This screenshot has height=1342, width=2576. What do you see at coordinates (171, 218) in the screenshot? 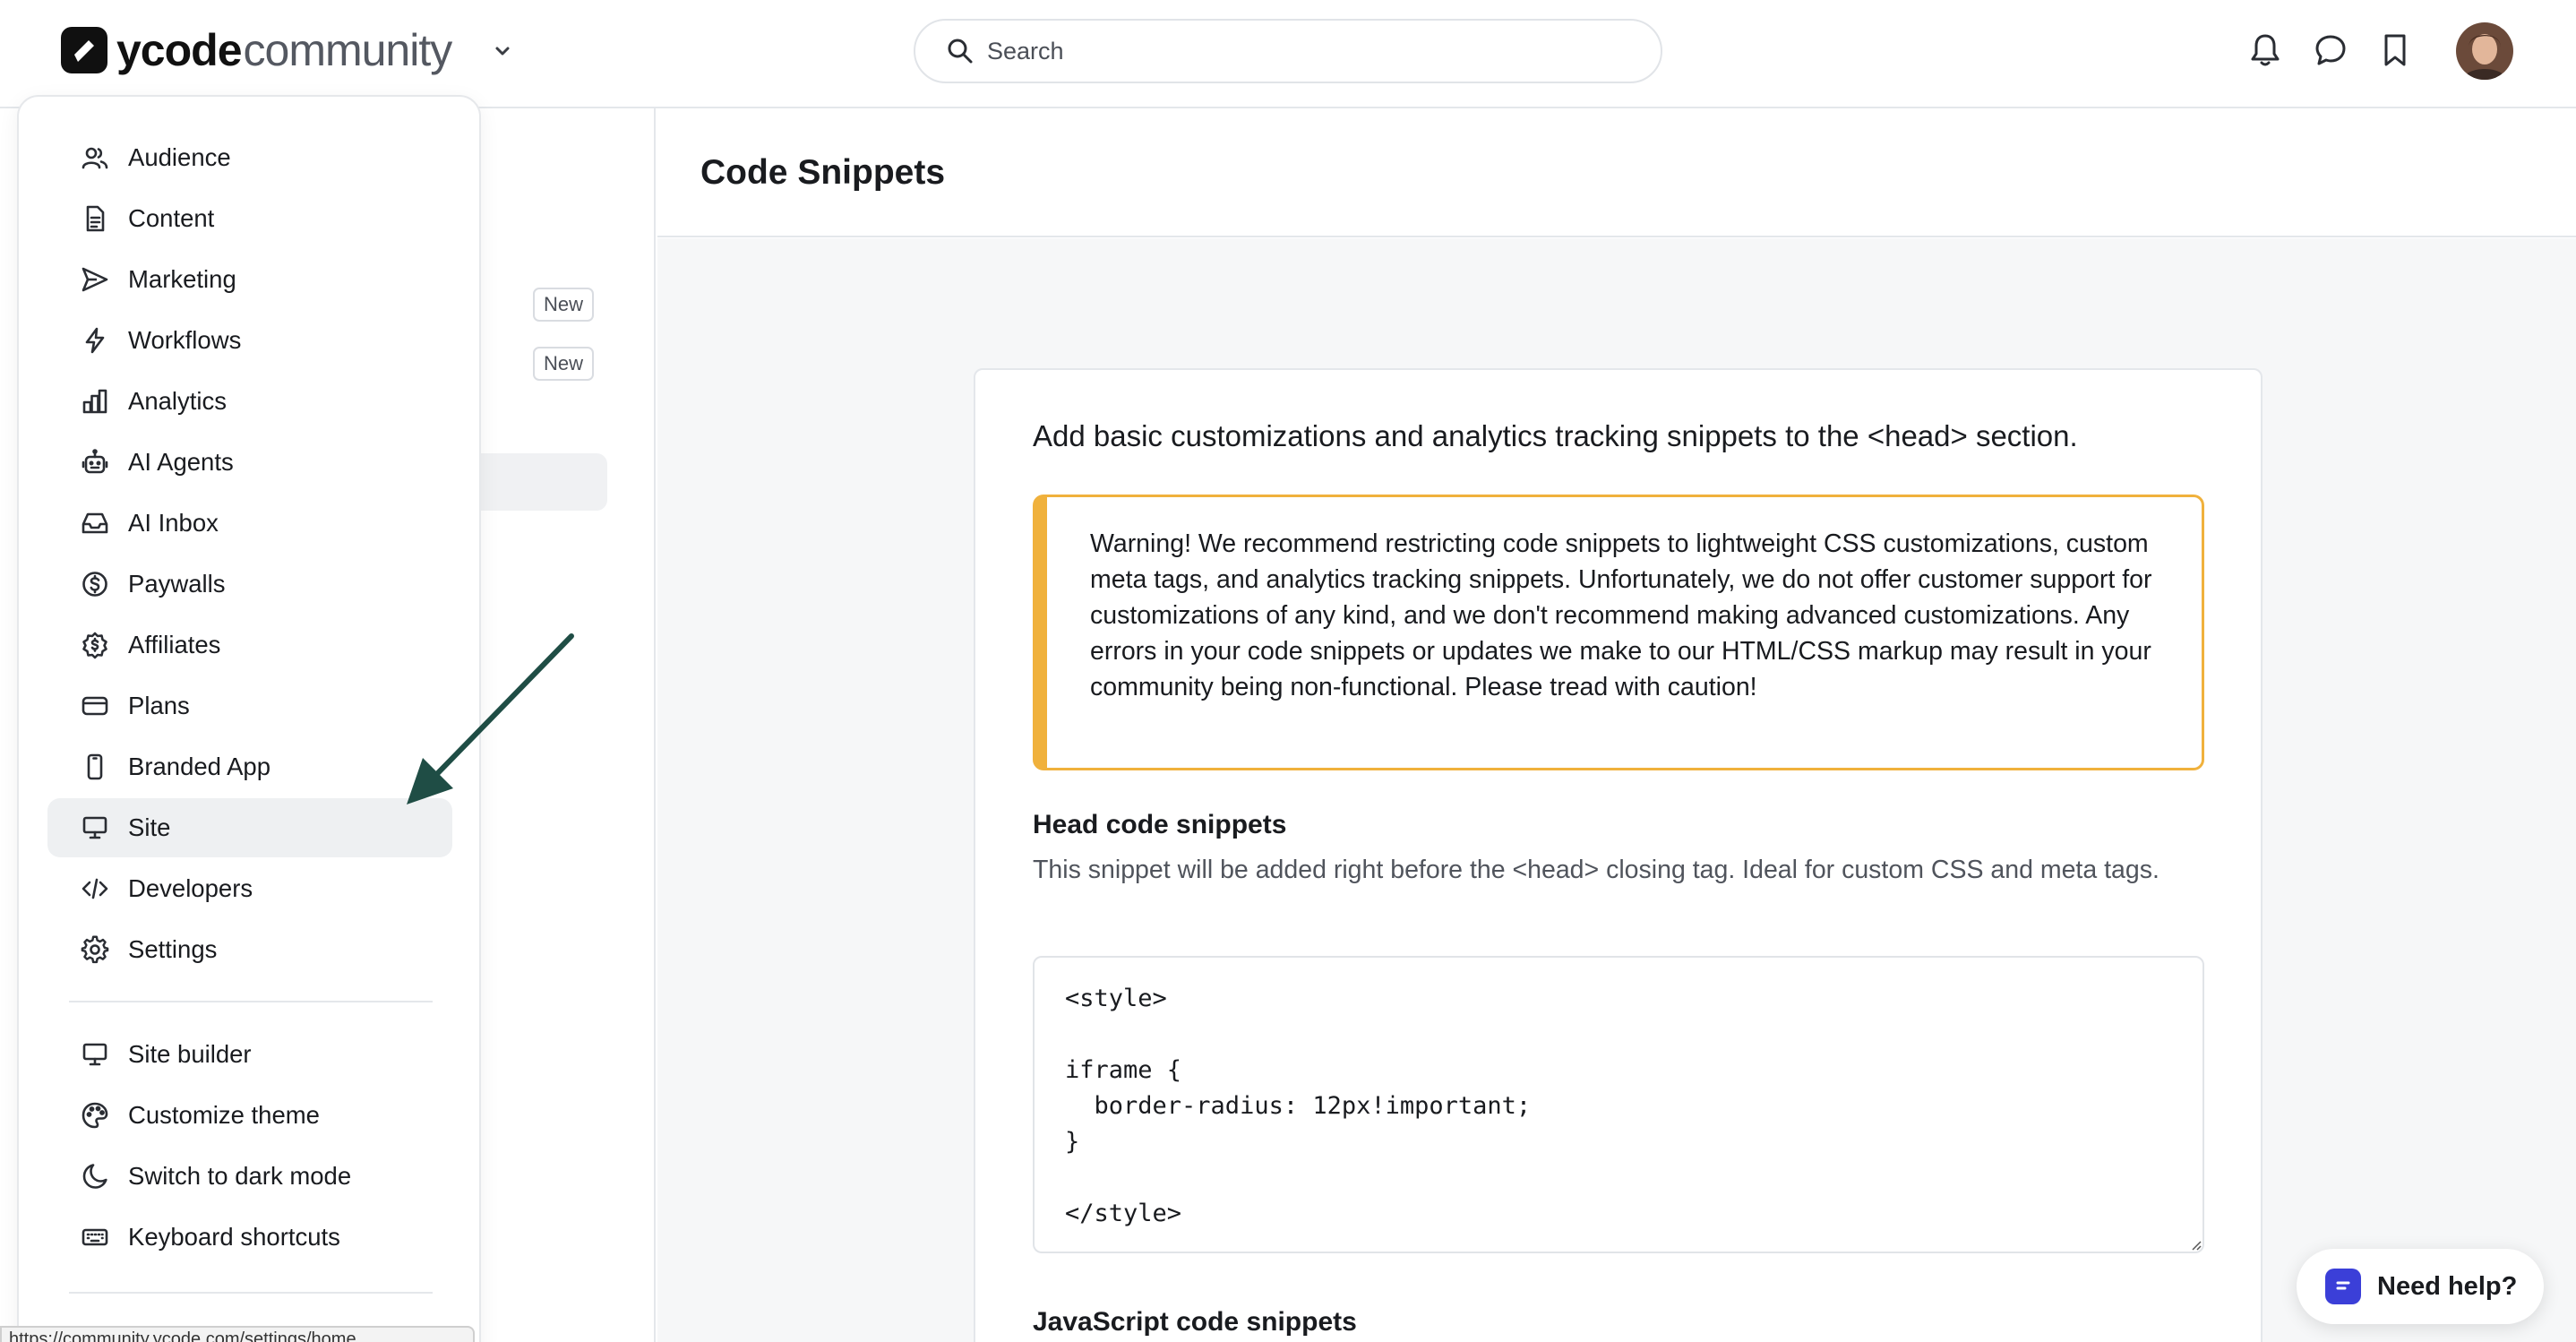
I see `menu-item-label: Content` at bounding box center [171, 218].